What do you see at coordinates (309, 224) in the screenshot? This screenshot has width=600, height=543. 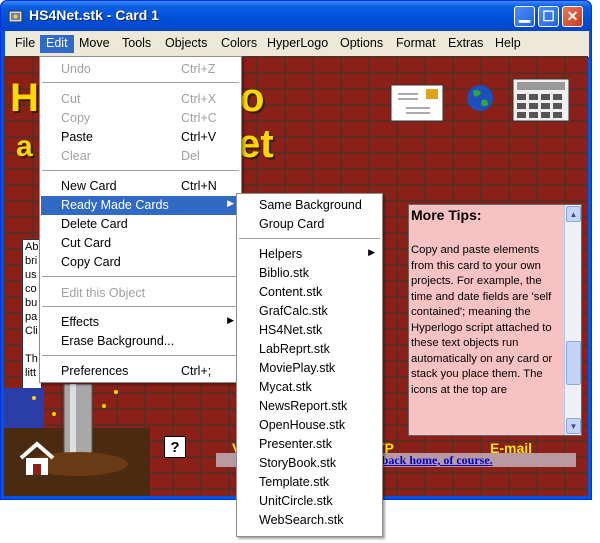 I see `submenu-item-group-card: Group Card` at bounding box center [309, 224].